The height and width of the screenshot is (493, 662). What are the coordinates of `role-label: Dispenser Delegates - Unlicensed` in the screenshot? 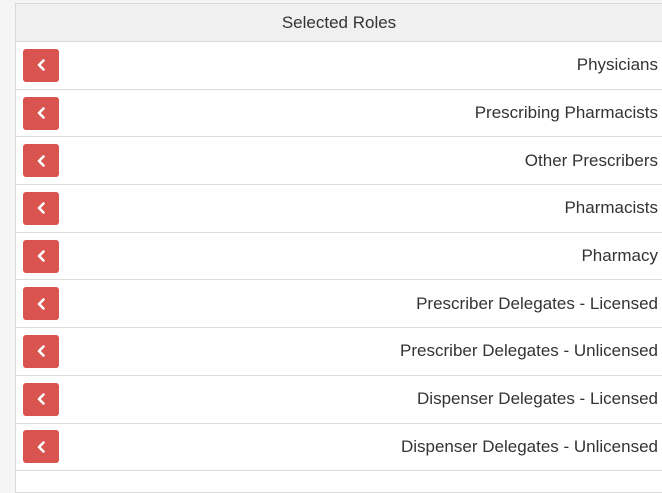 It's located at (529, 446).